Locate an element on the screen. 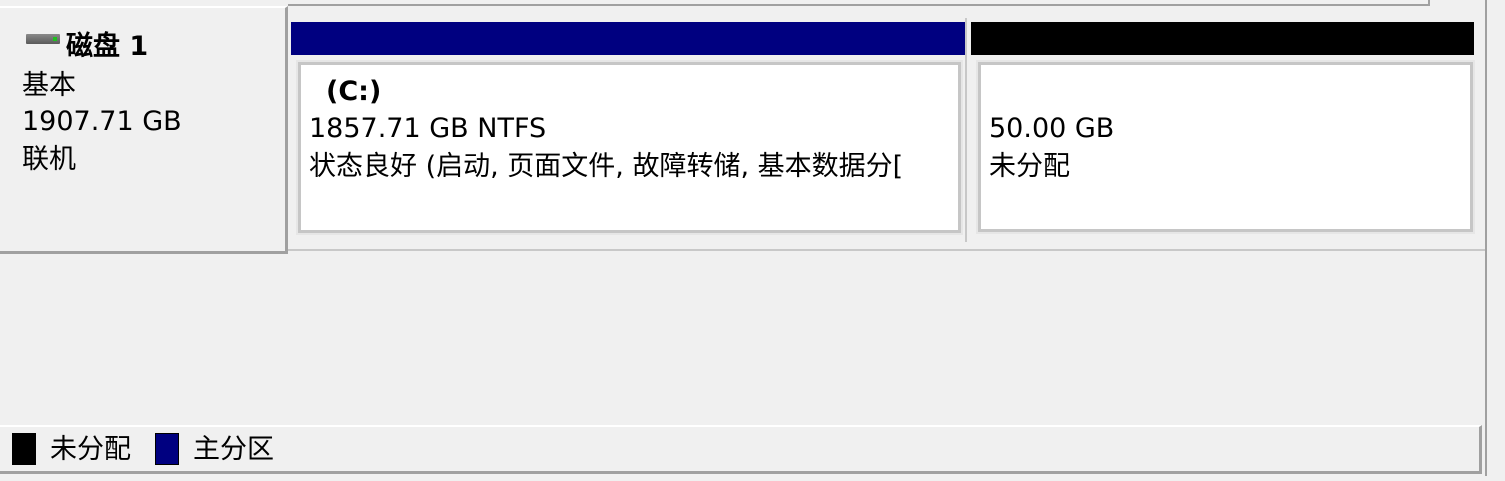  unallocated-bar is located at coordinates (1222, 38).